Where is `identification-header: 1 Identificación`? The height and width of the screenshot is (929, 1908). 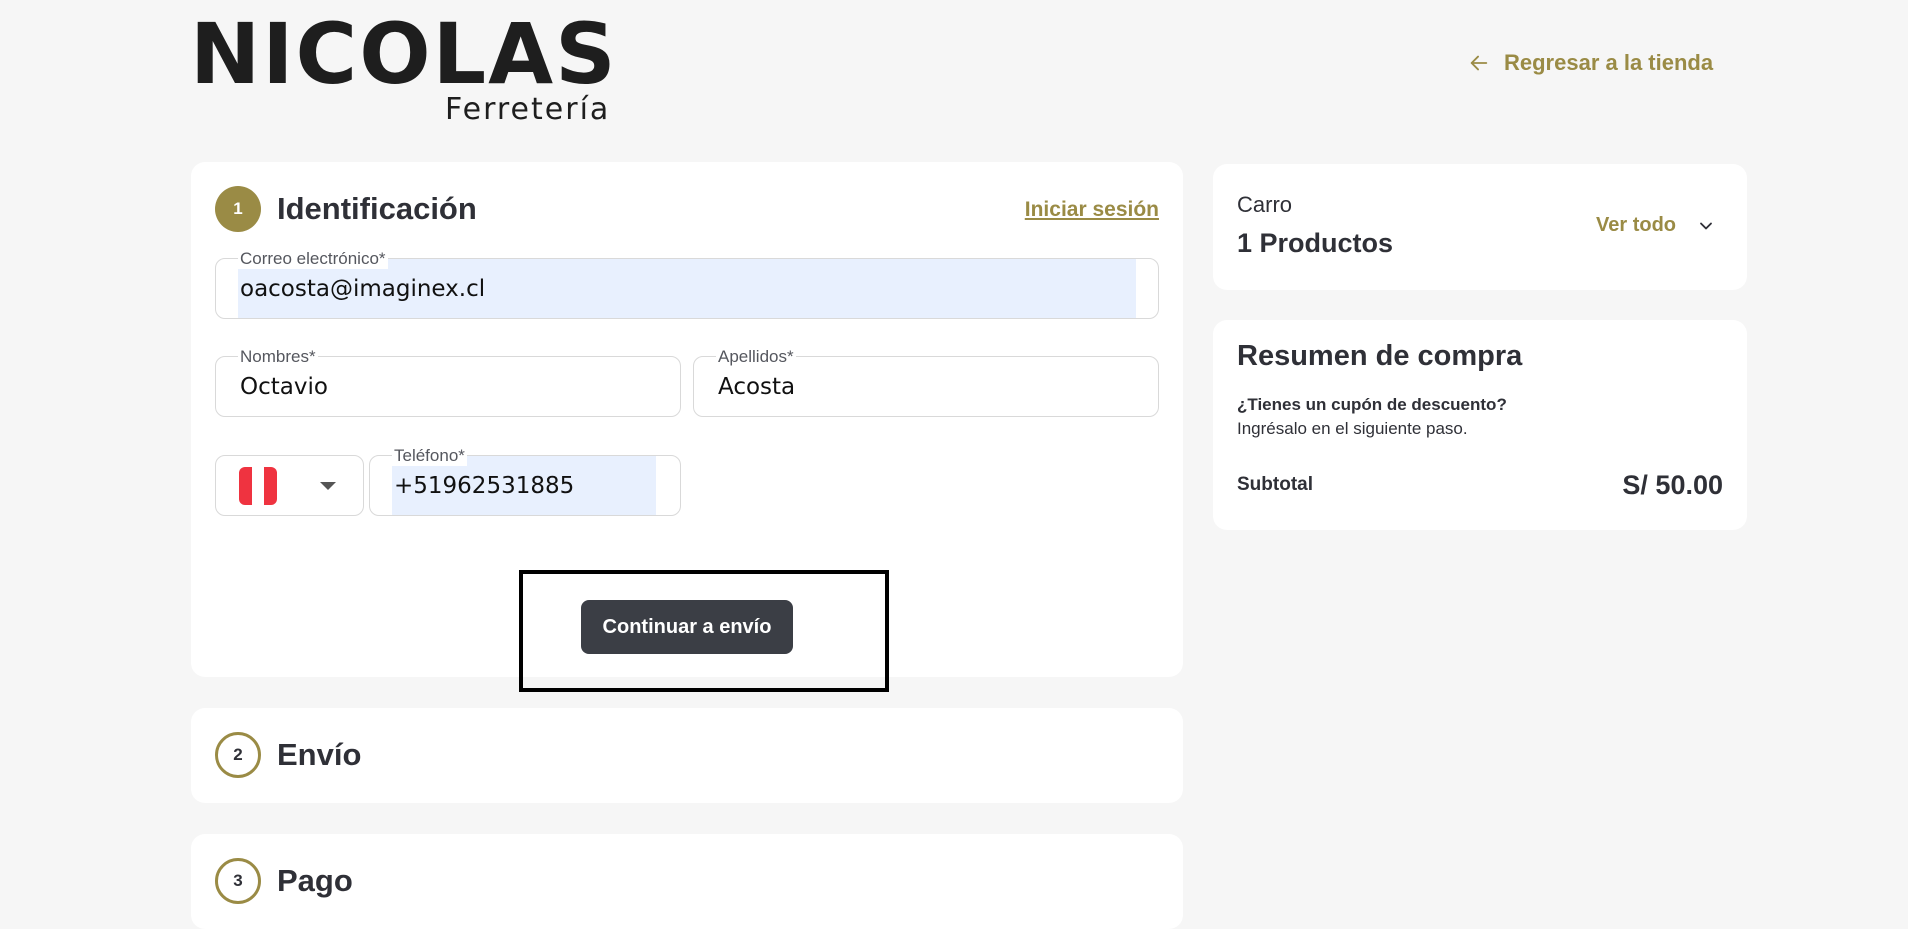
identification-header: 1 Identificación is located at coordinates (346, 209).